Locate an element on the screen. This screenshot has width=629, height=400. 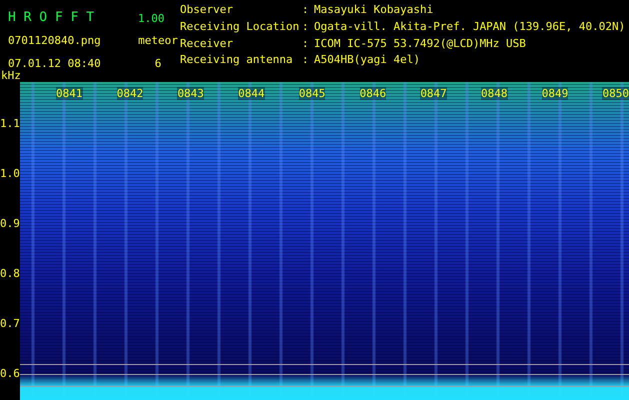
frequency-label: 0.8 is located at coordinates (10, 274).